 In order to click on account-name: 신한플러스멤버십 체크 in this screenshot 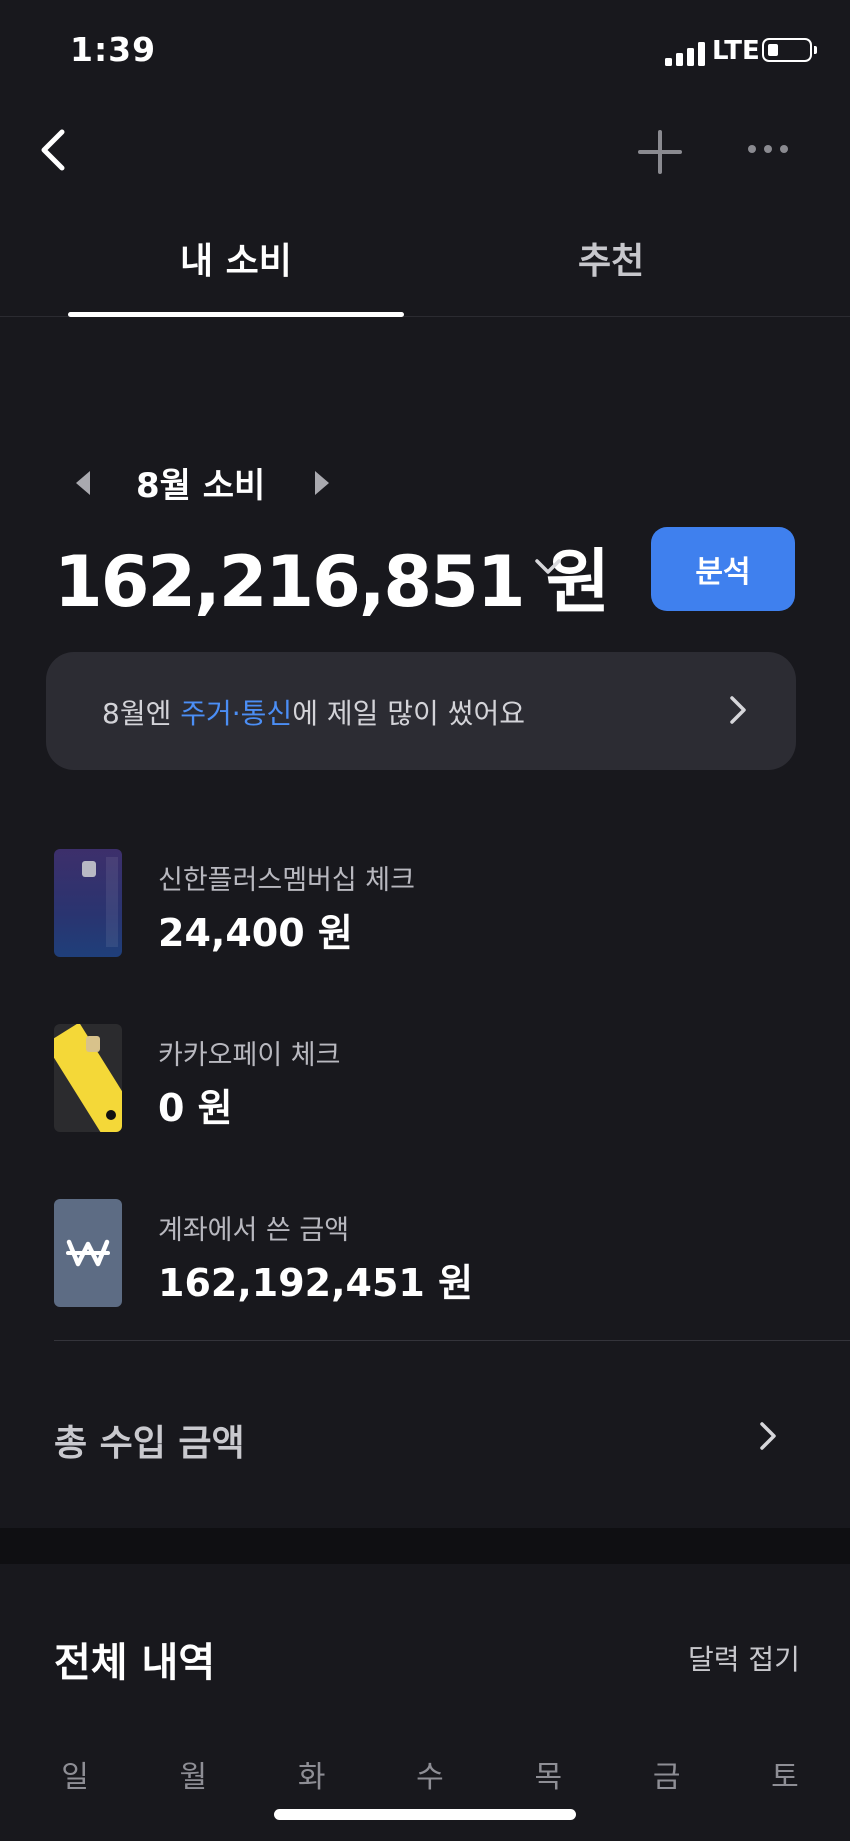, I will do `click(286, 880)`.